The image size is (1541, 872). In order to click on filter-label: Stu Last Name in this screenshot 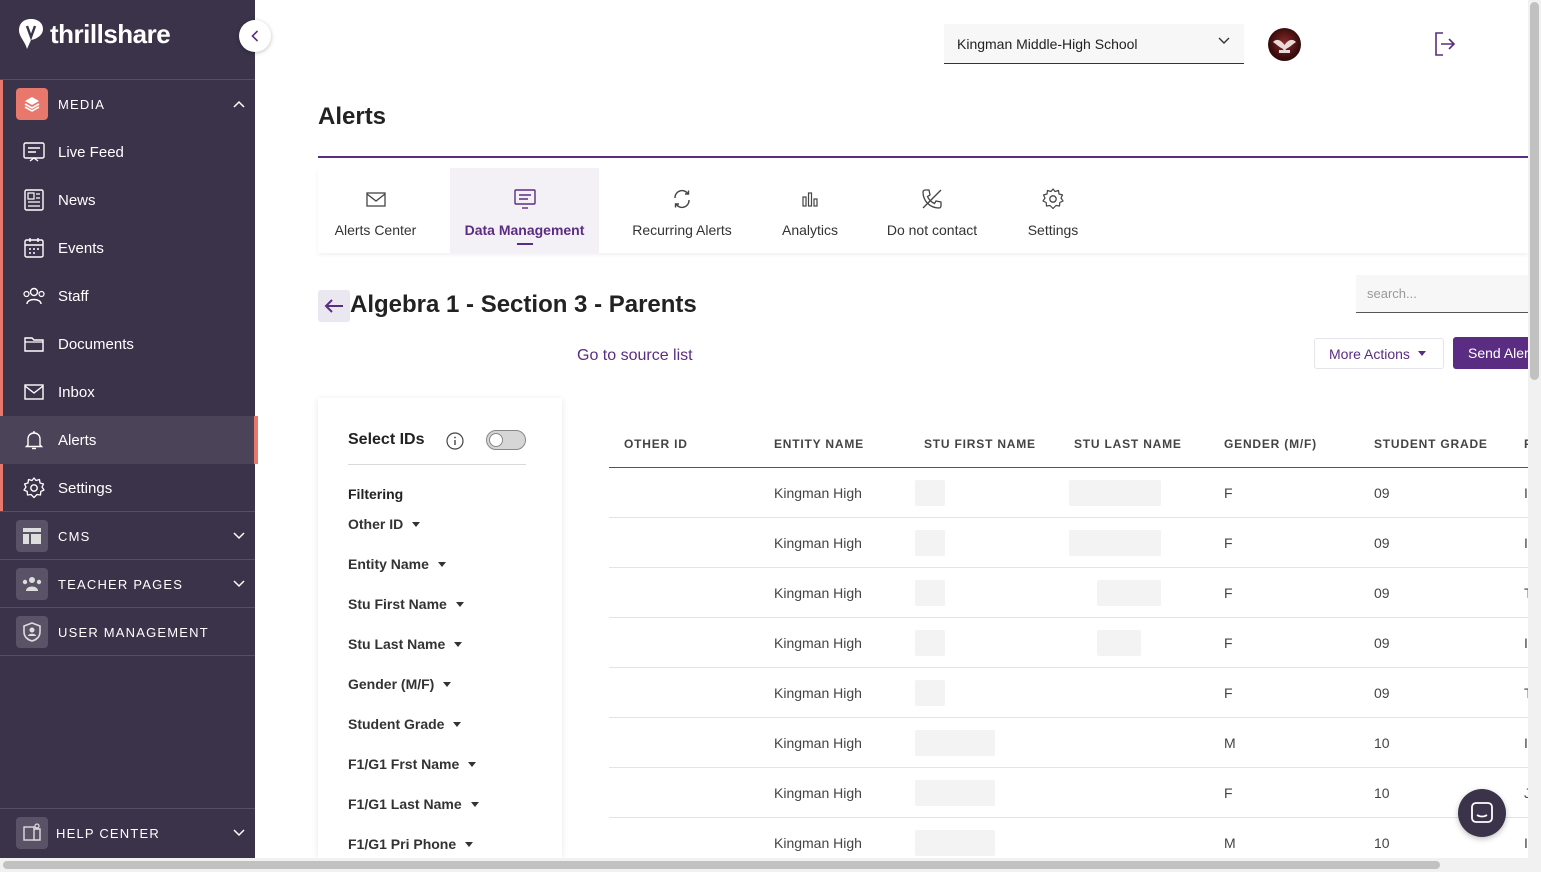, I will do `click(397, 644)`.